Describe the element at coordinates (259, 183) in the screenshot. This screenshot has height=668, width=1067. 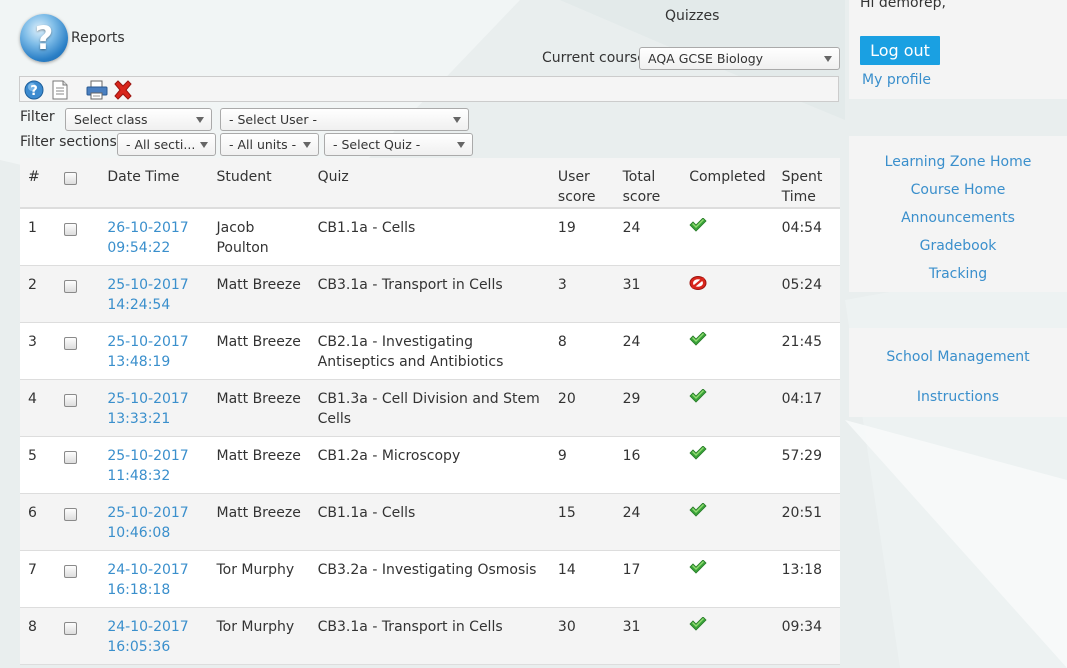
I see `col-header-student: Student` at that location.